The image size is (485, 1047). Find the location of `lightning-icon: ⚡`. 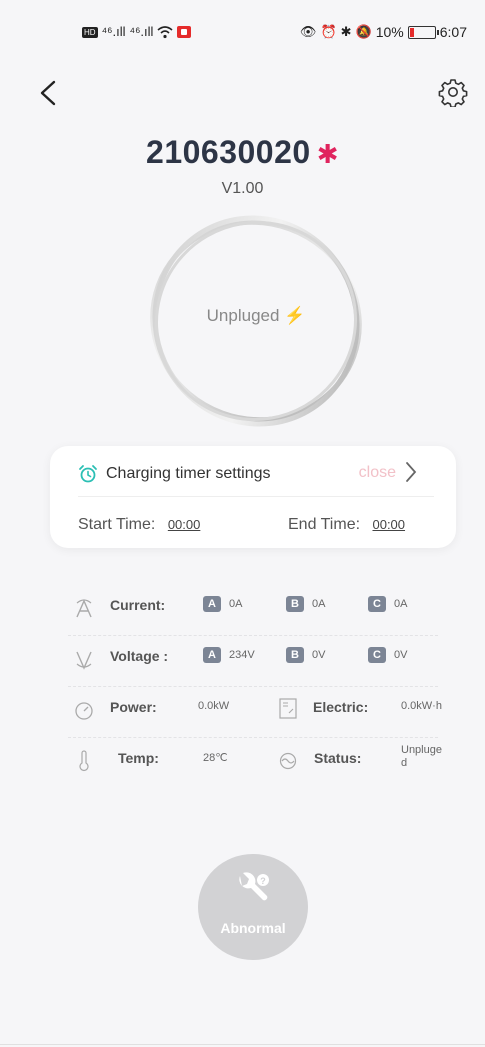

lightning-icon: ⚡ is located at coordinates (295, 315).